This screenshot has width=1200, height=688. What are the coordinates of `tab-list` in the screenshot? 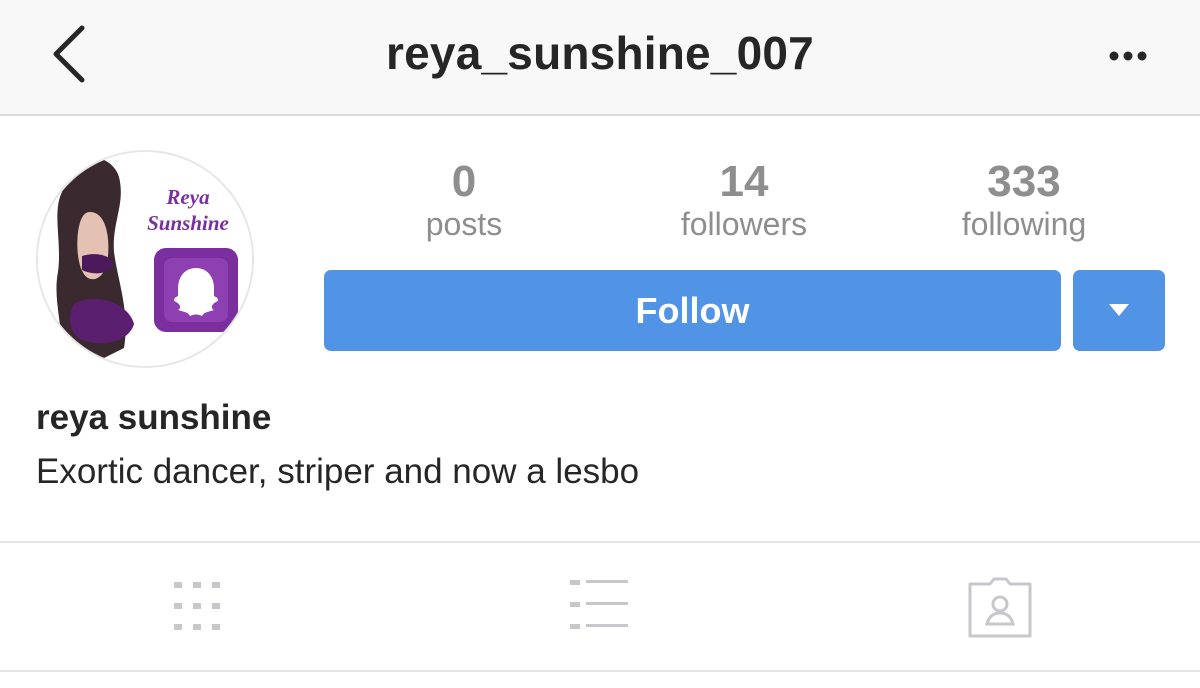 It's located at (600, 610).